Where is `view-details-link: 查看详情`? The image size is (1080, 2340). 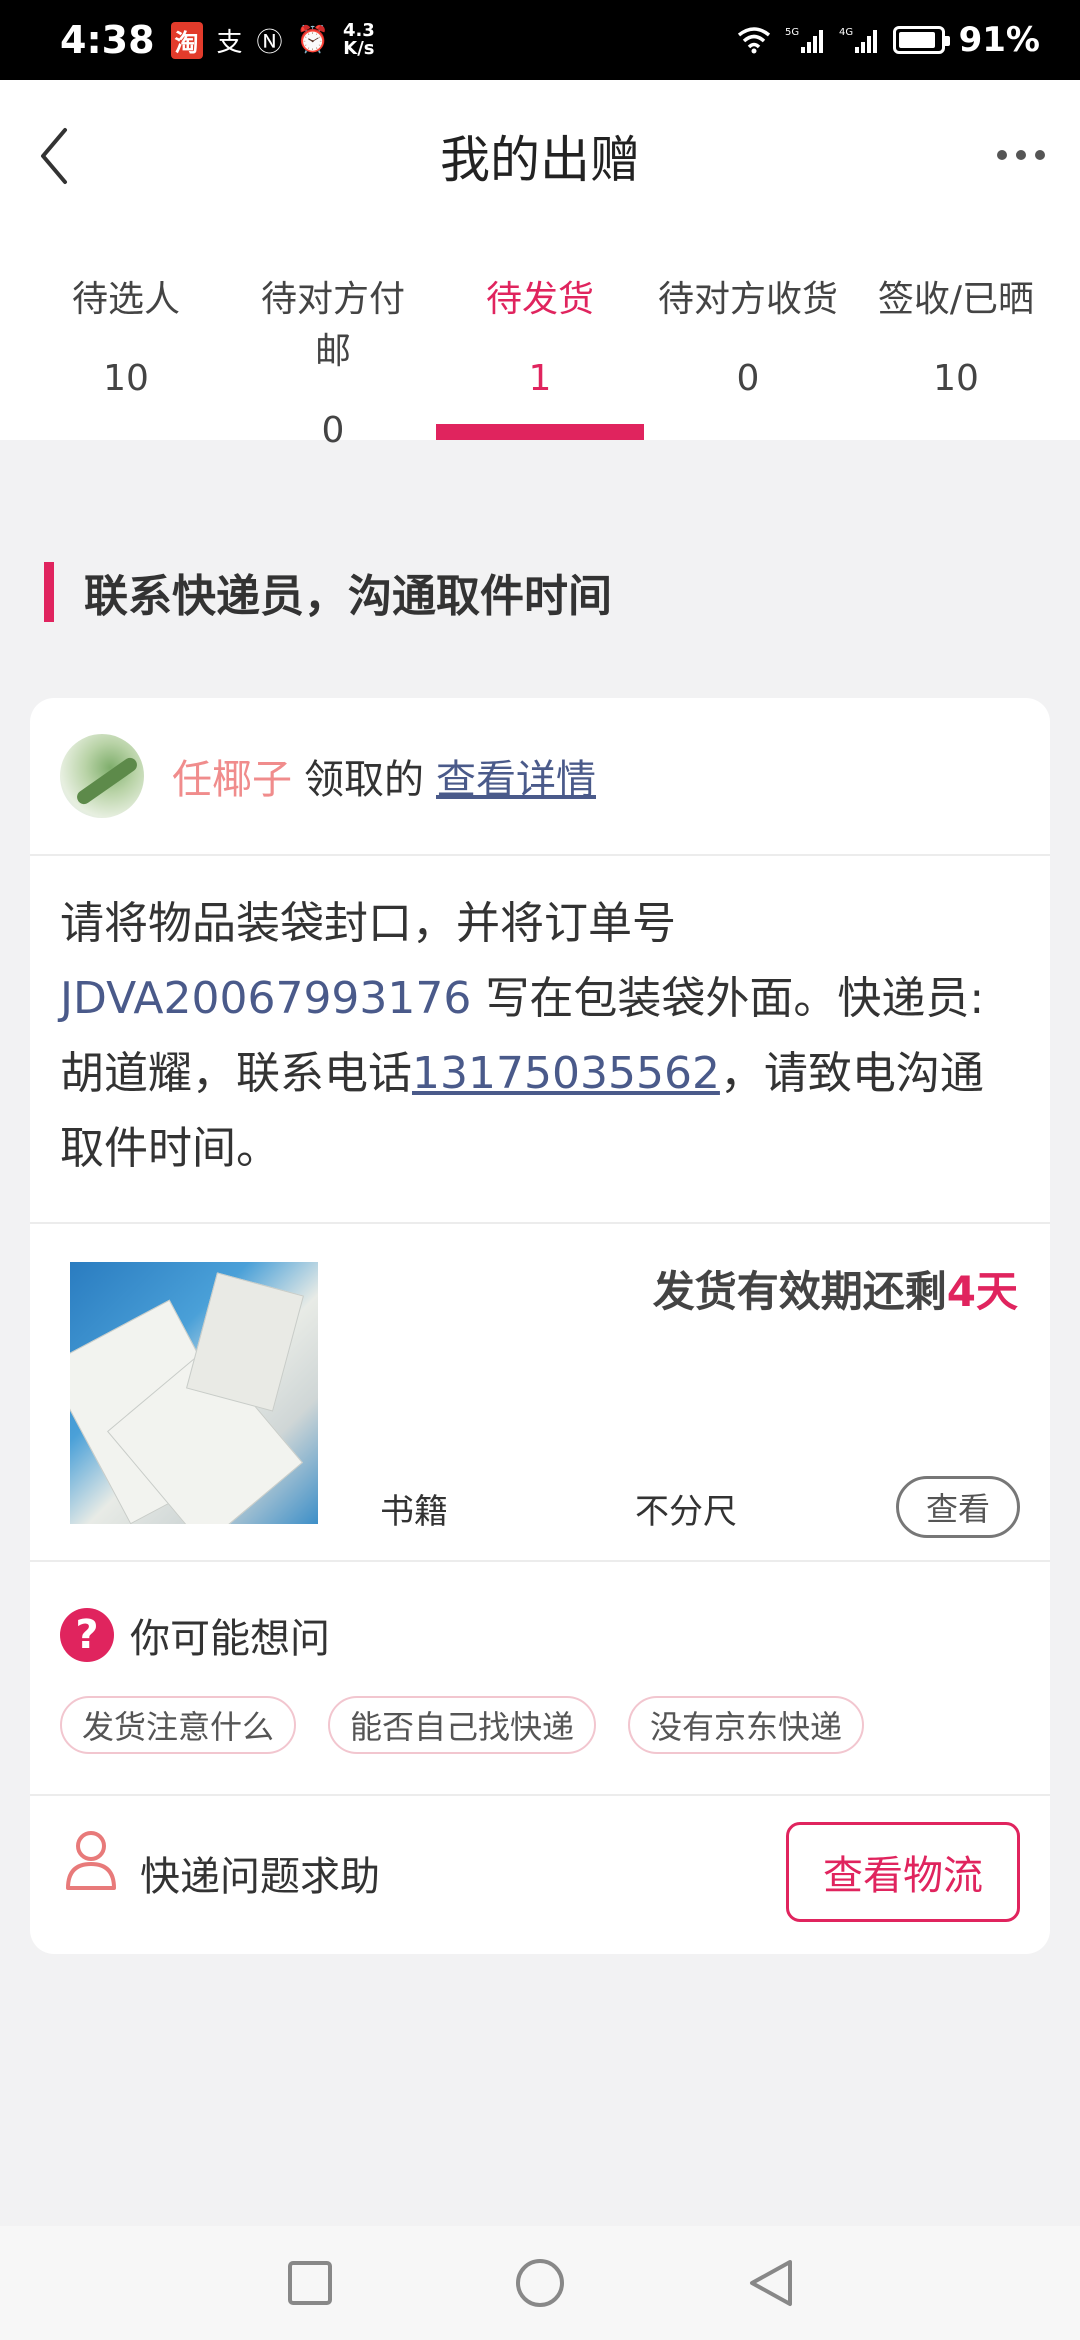 view-details-link: 查看详情 is located at coordinates (516, 776).